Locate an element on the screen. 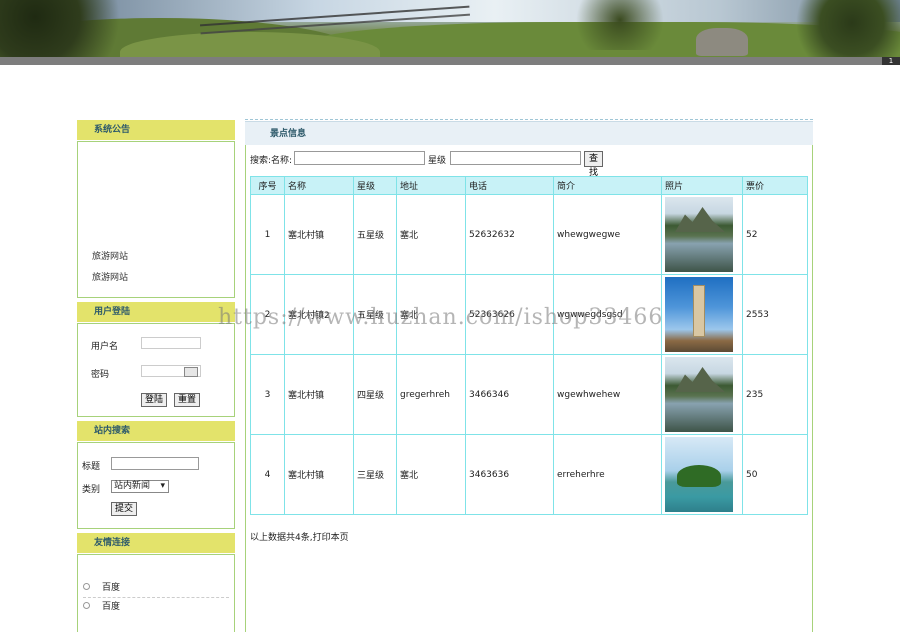  header-banner is located at coordinates (450, 28).